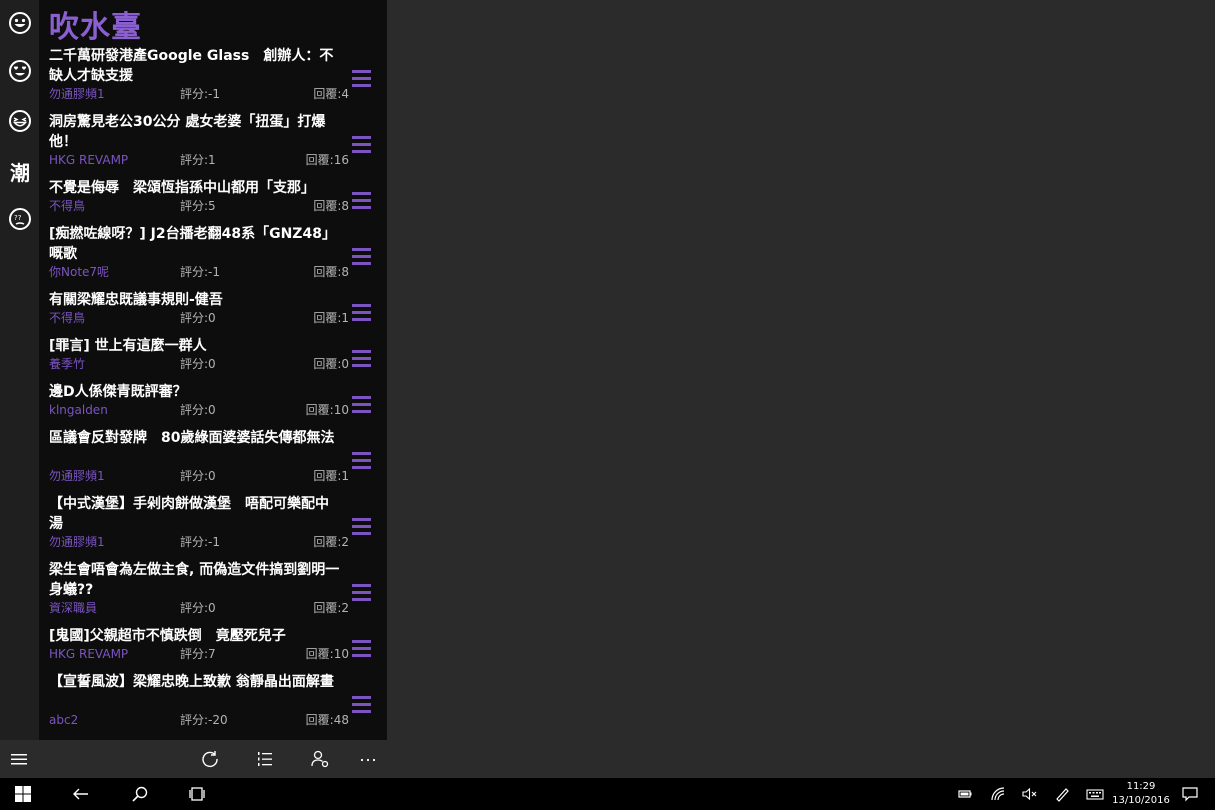  I want to click on system-clock: 11:29 13/10/2016, so click(1141, 794).